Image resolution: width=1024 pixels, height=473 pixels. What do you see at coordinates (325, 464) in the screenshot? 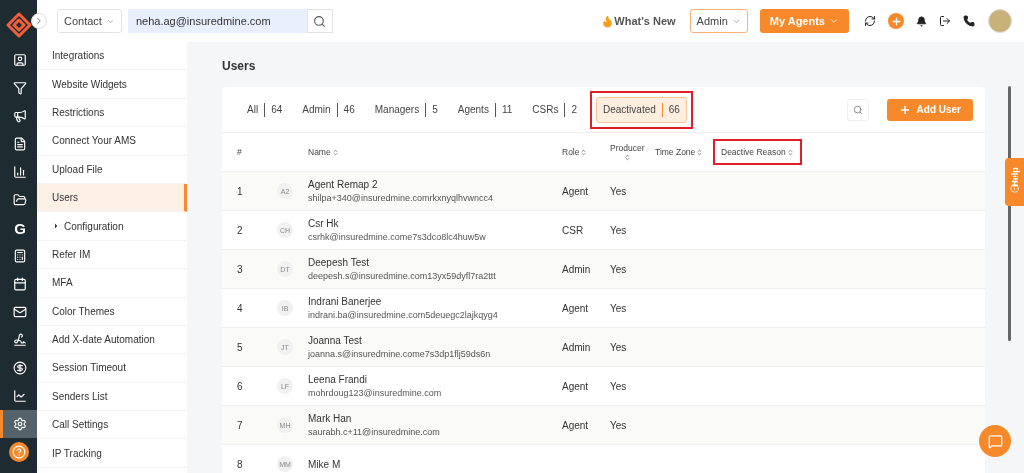
I see `user-name: Mike M` at bounding box center [325, 464].